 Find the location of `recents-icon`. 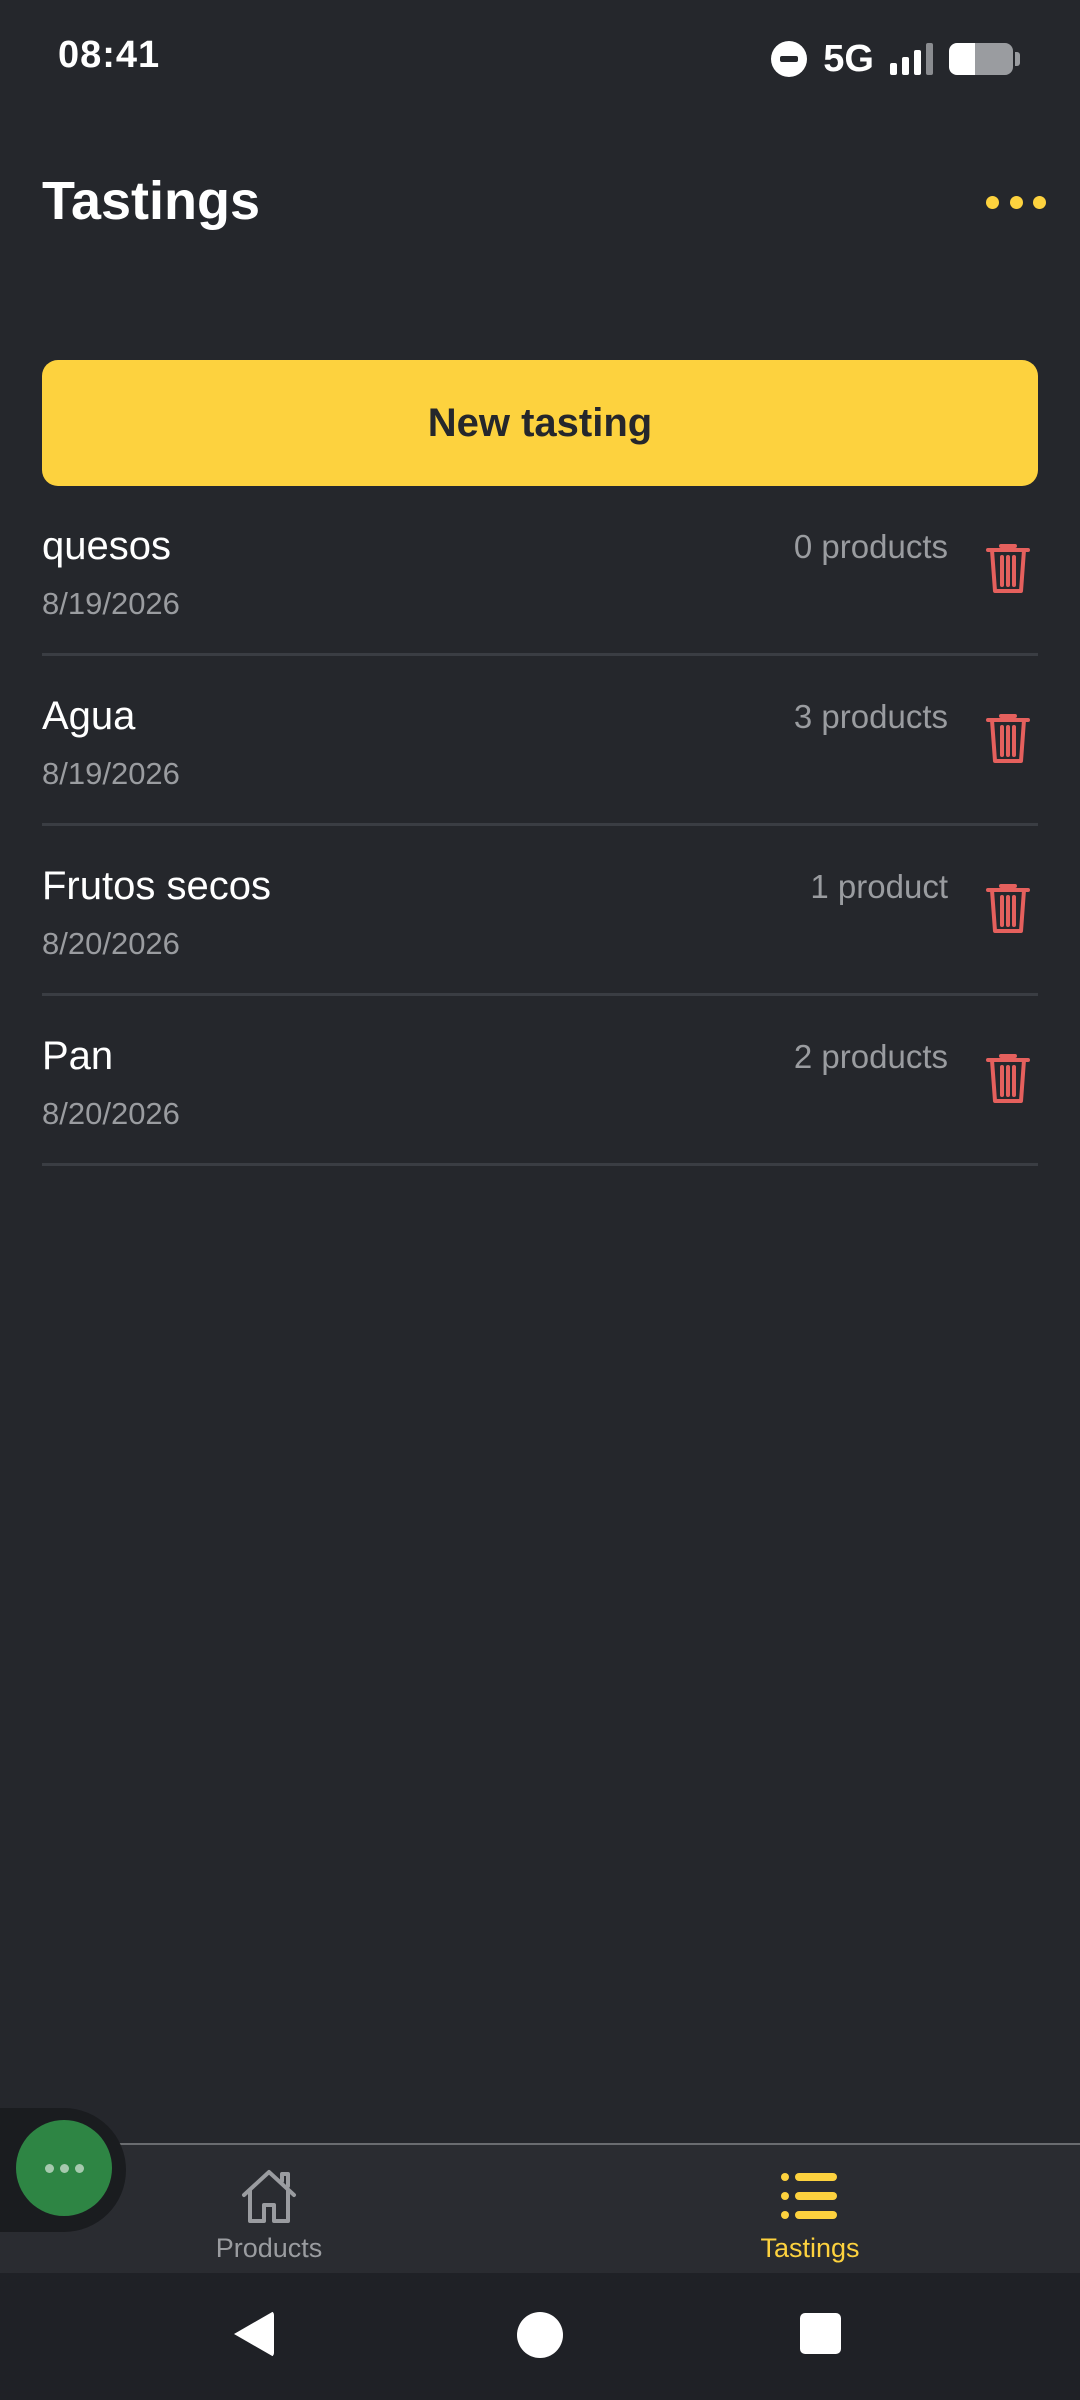

recents-icon is located at coordinates (820, 2333).